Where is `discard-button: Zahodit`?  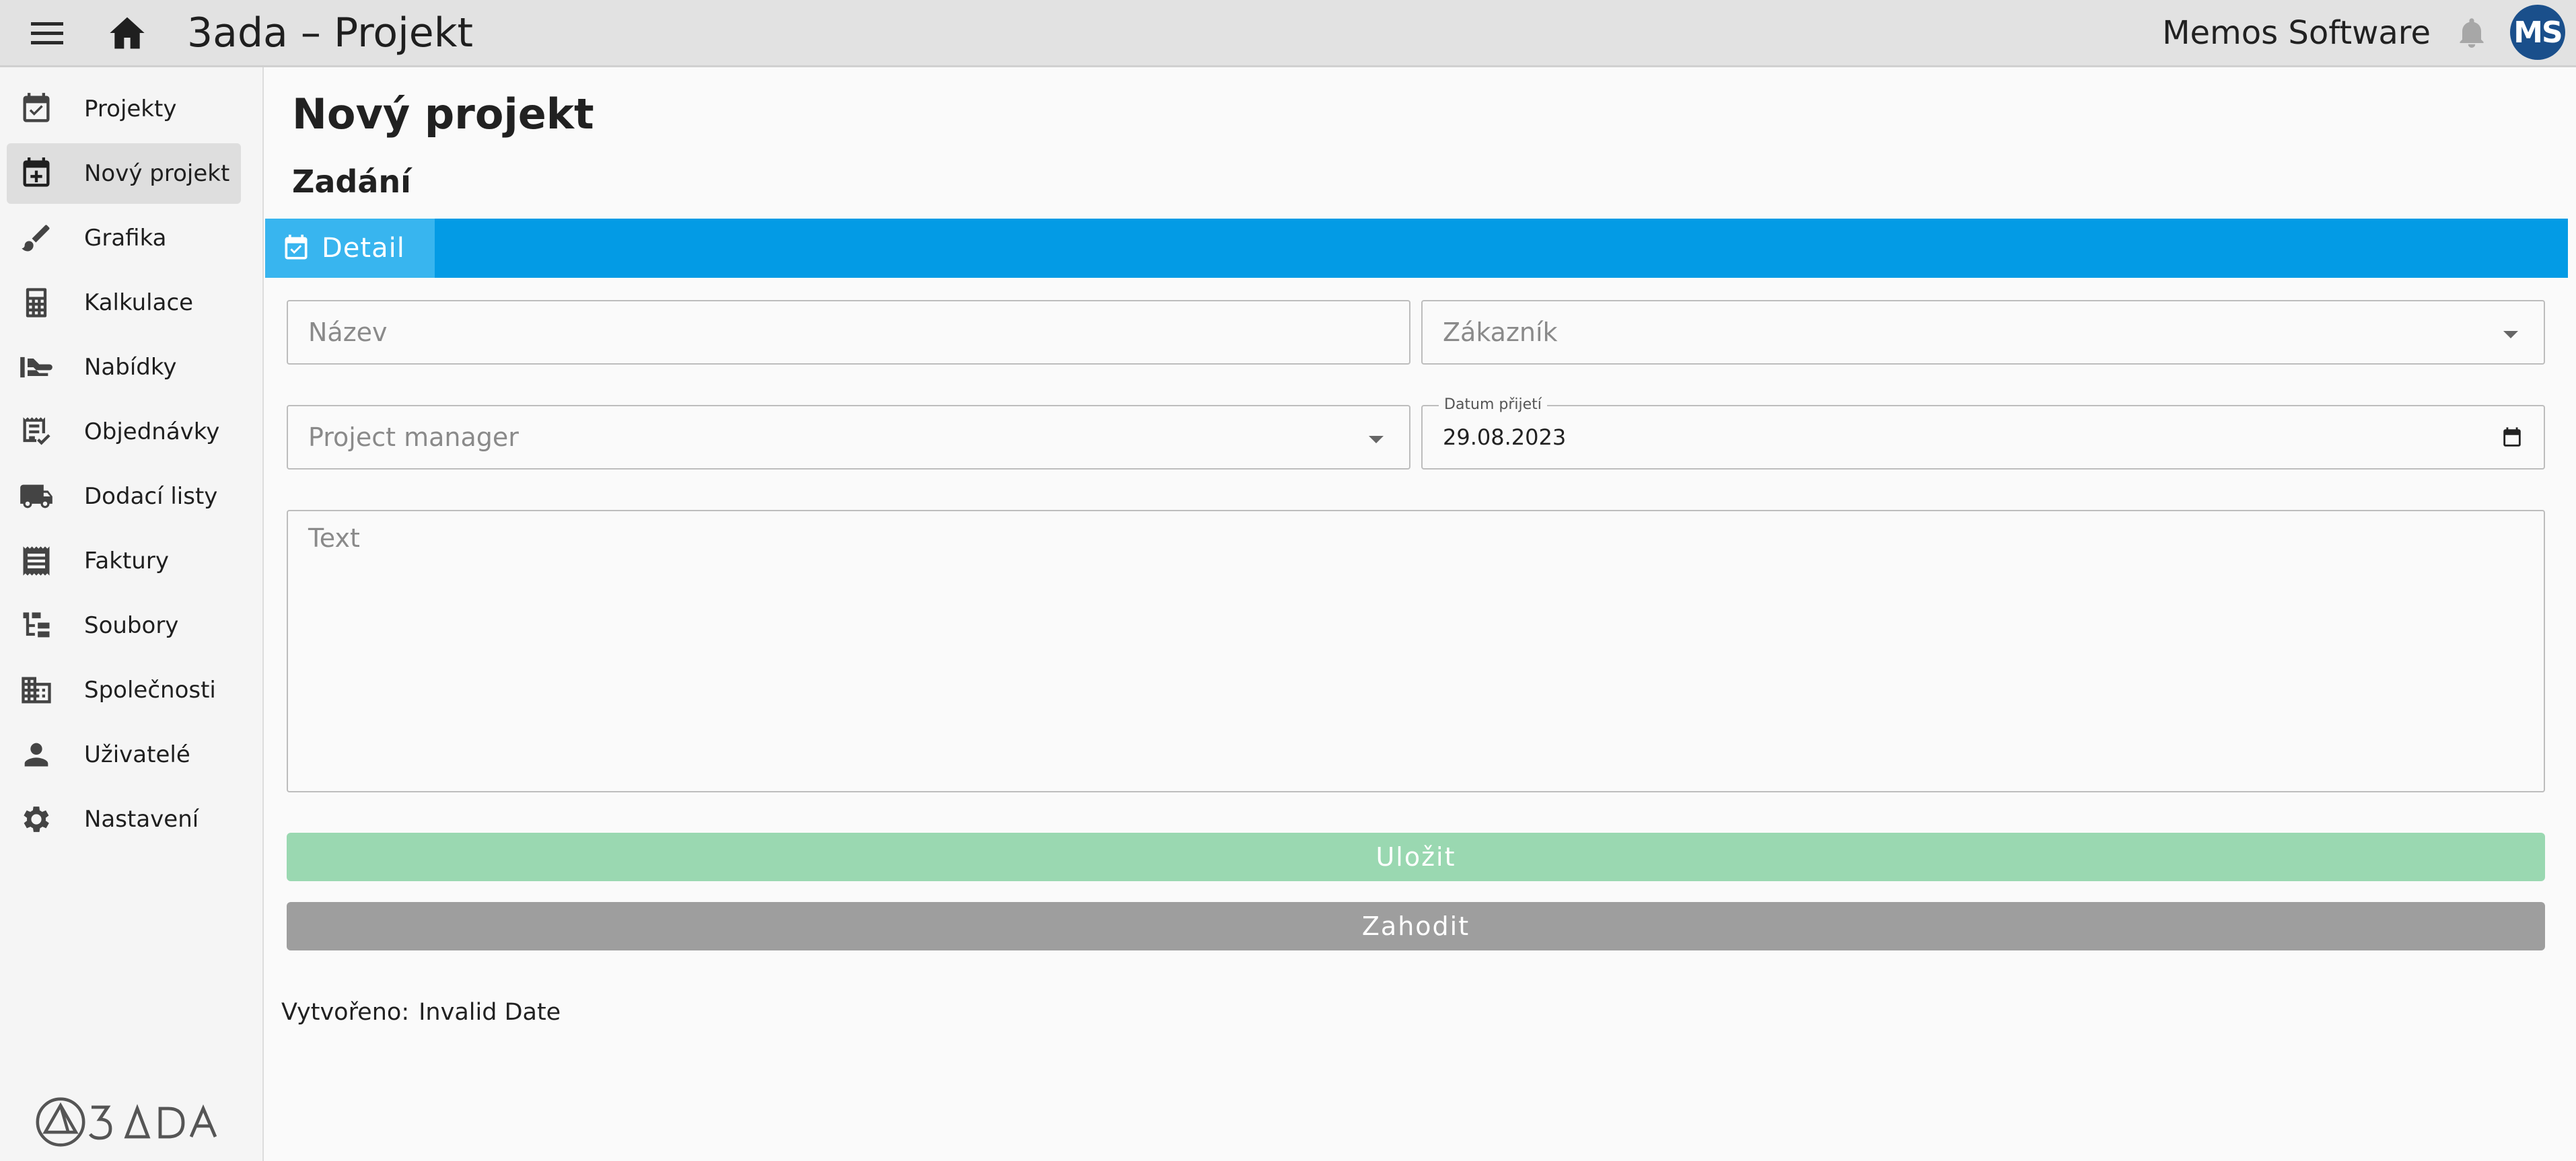 discard-button: Zahodit is located at coordinates (1416, 926).